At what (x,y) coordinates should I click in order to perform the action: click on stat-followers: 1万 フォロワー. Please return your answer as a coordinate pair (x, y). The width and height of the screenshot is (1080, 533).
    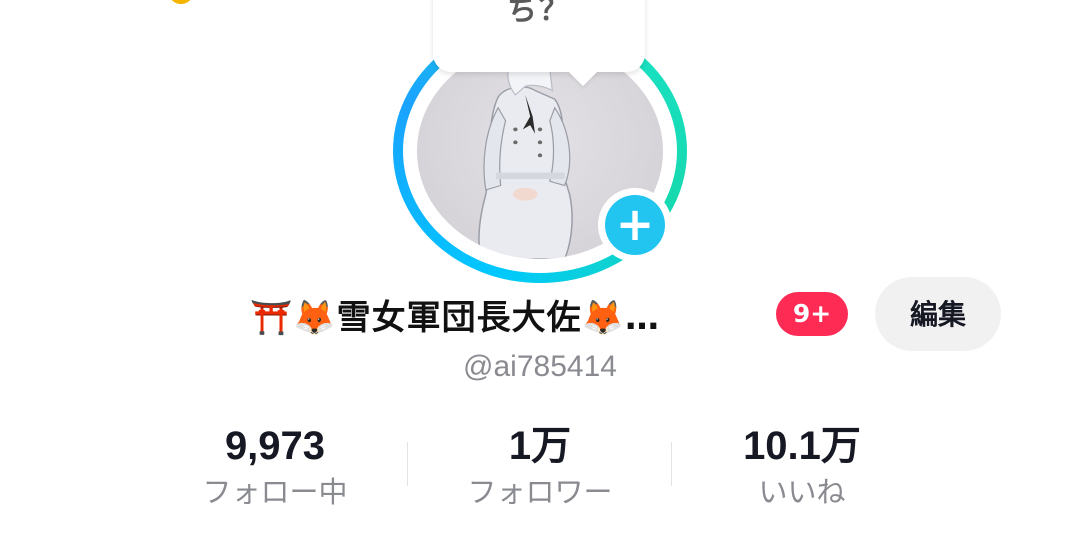
    Looking at the image, I should click on (540, 466).